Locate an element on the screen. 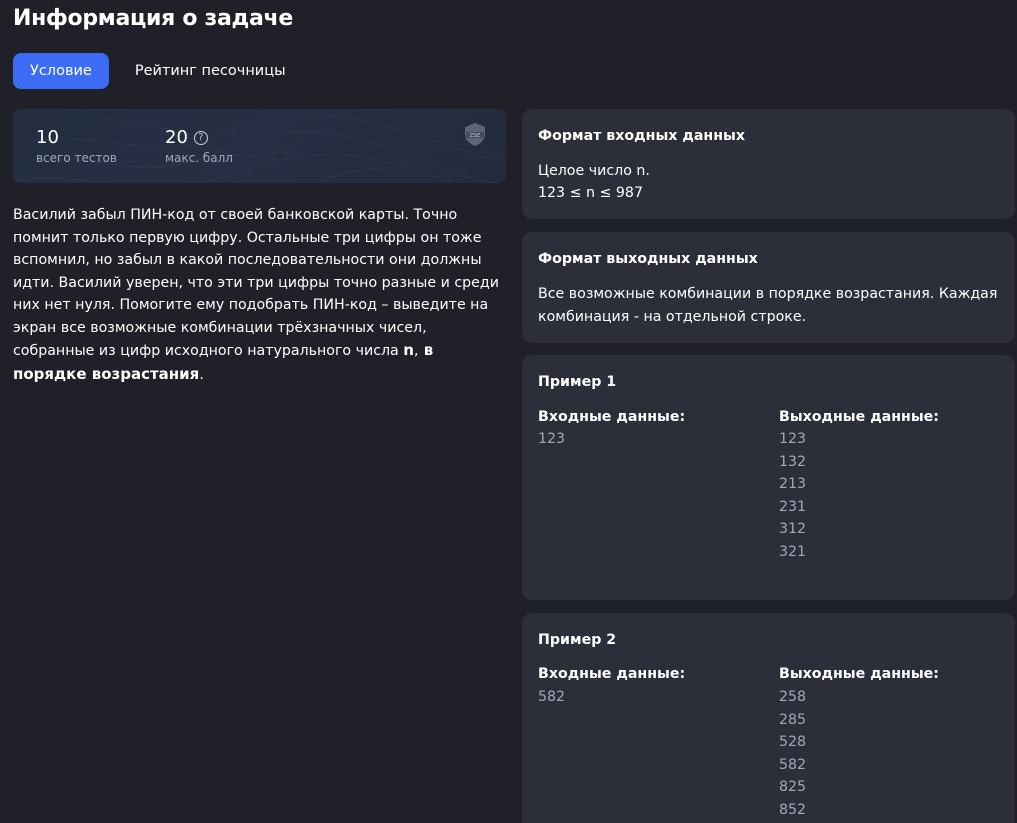 The height and width of the screenshot is (823, 1017). stats-card: 10 всего тестов 20? макс. балл ZSE is located at coordinates (259, 146).